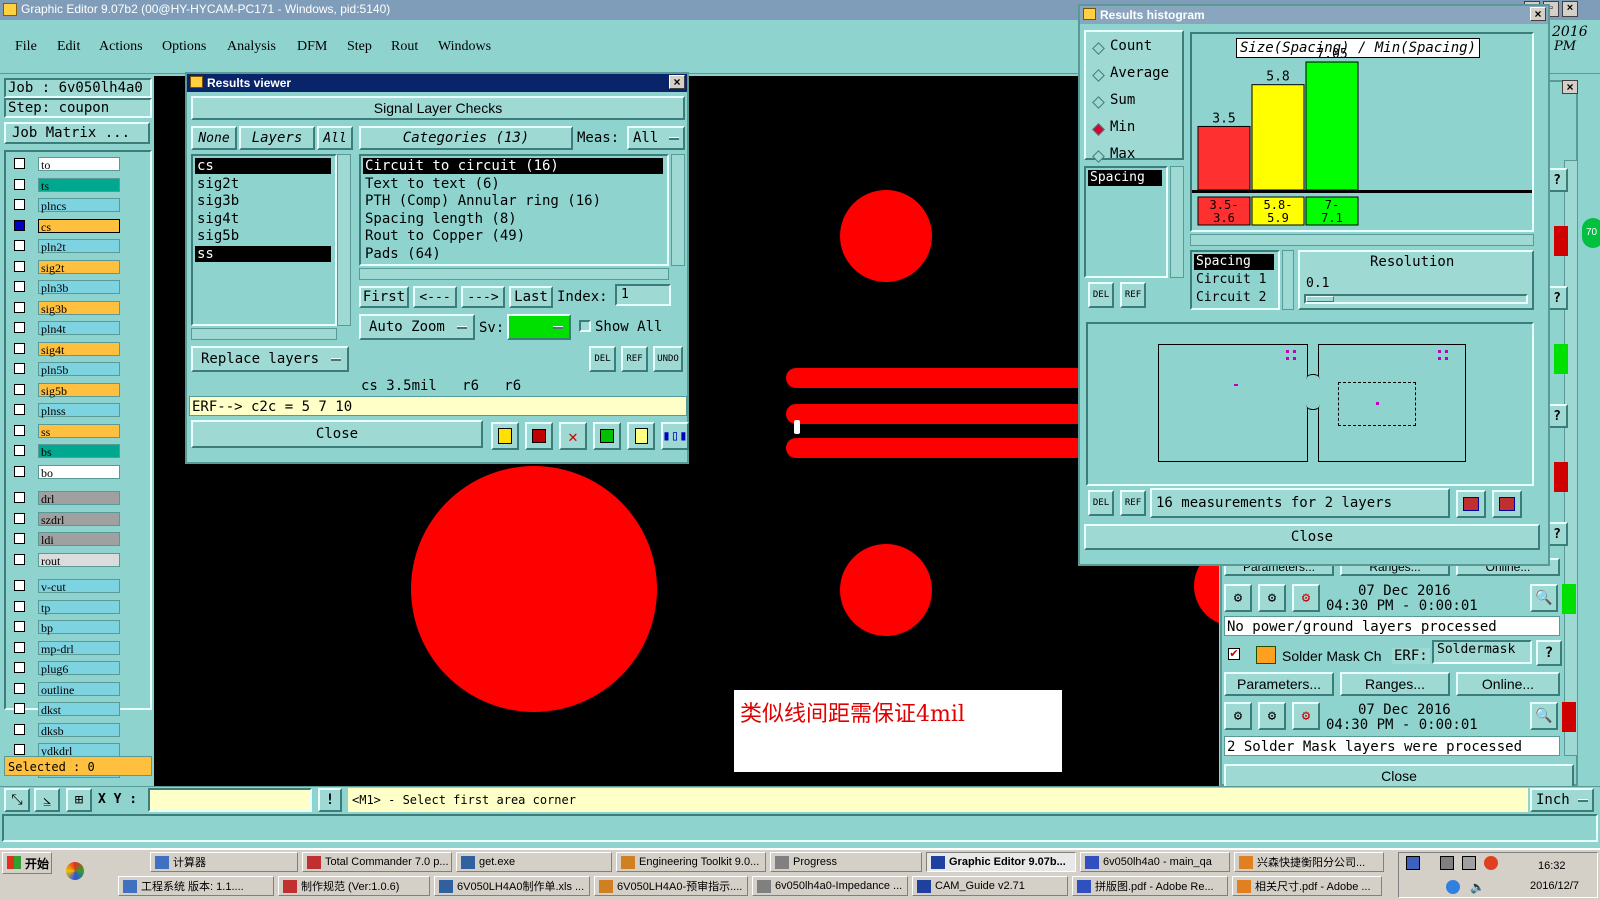  I want to click on taskbar-button: Progress, so click(846, 862).